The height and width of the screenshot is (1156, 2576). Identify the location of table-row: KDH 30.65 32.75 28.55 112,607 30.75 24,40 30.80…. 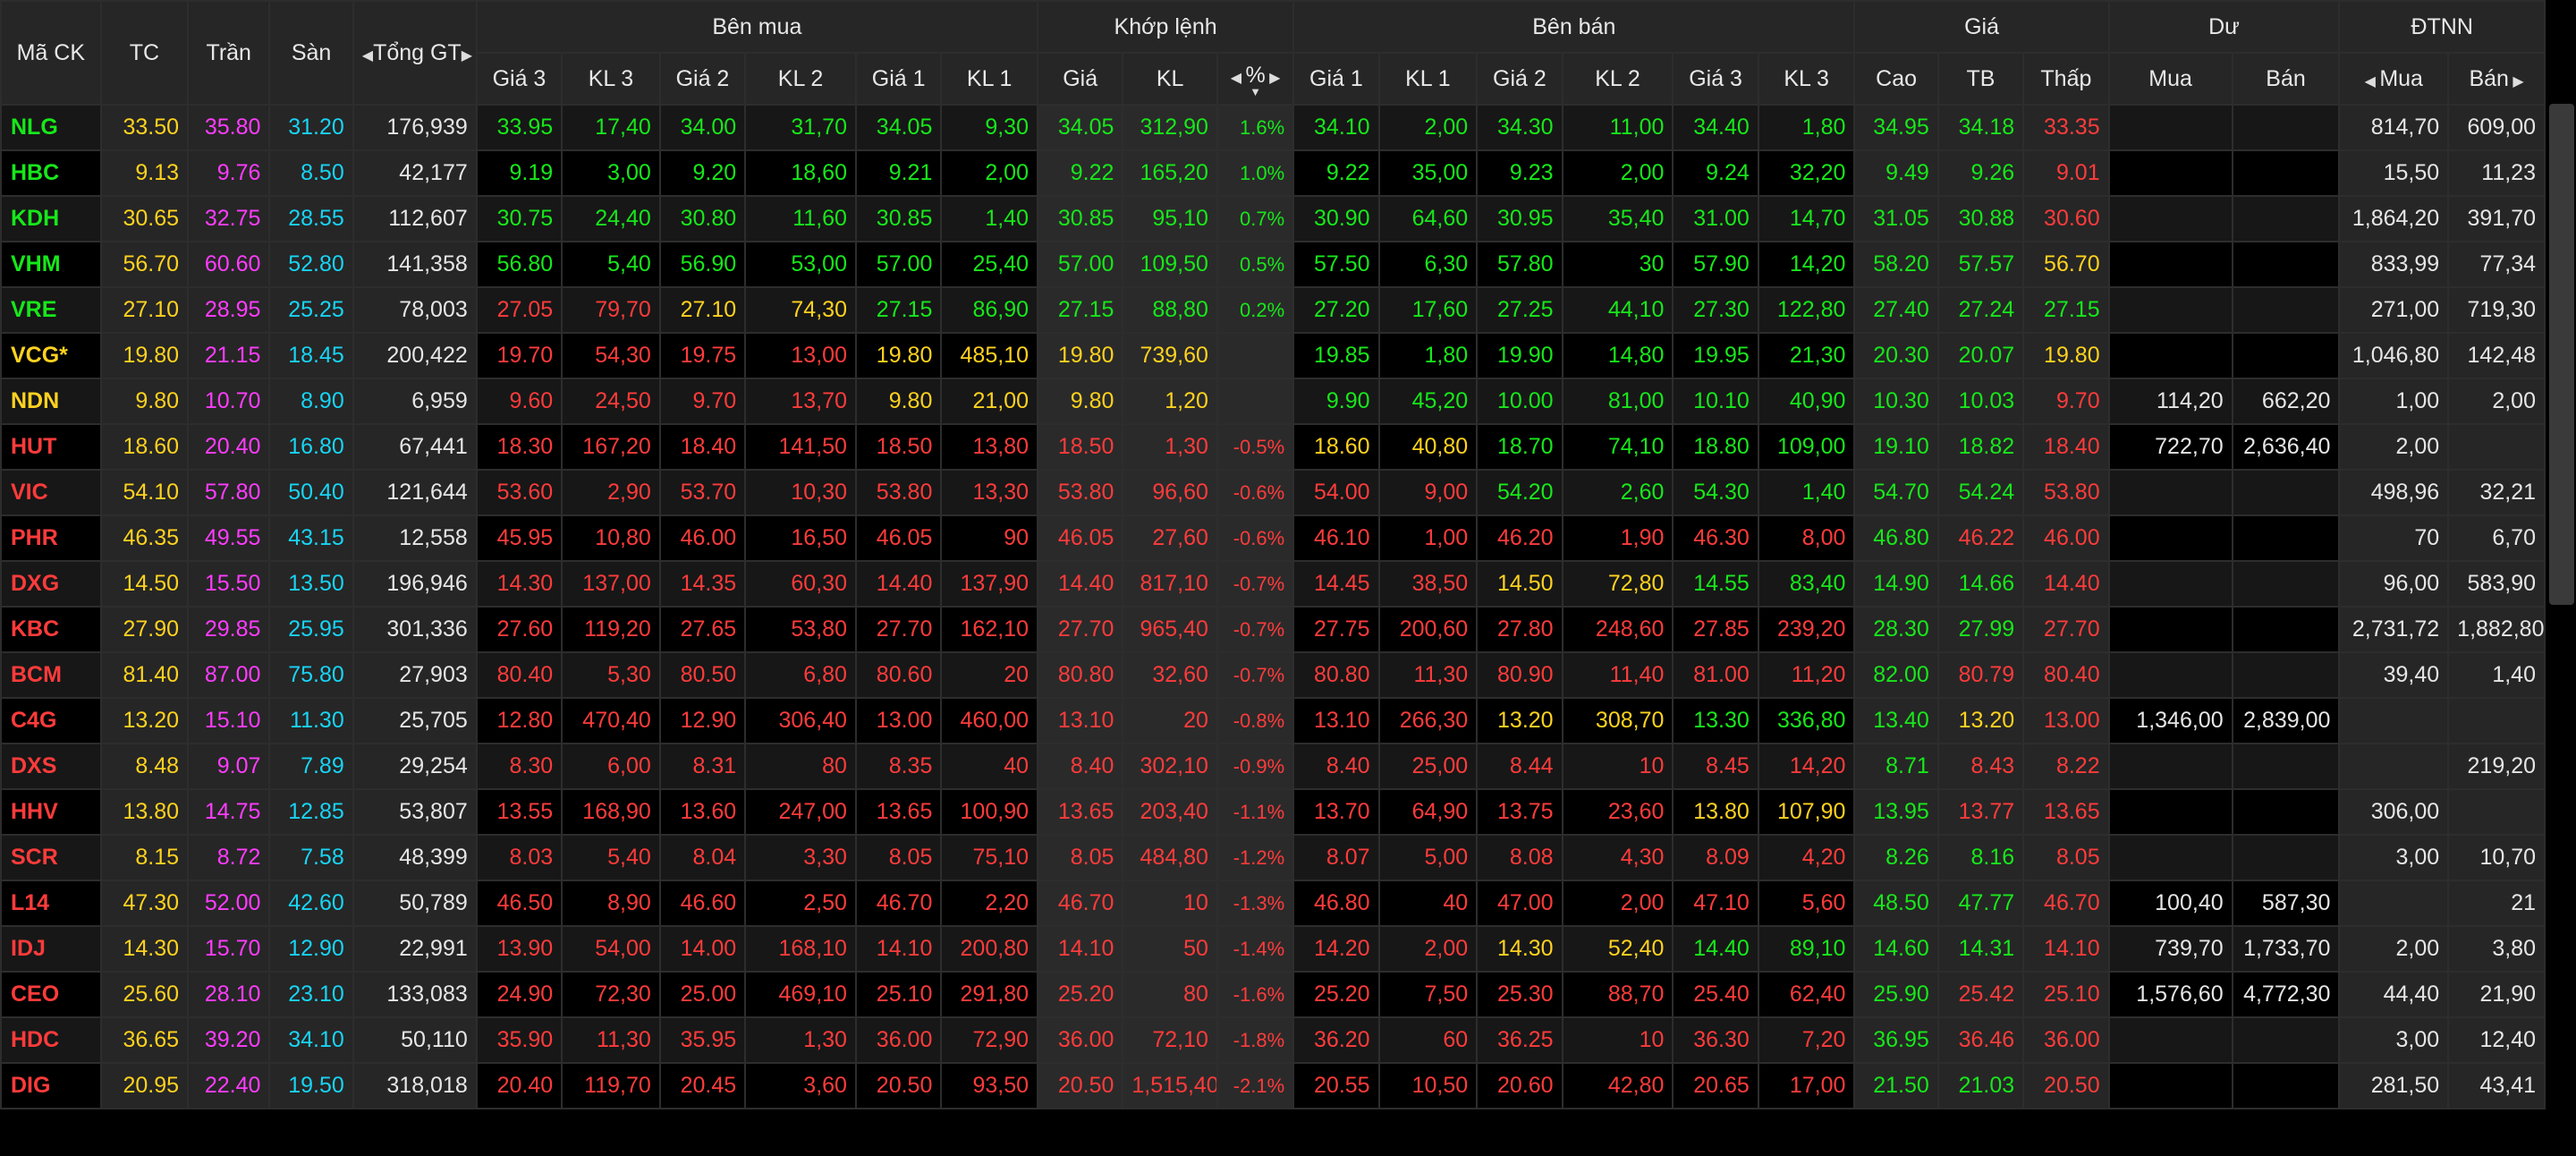
(1273, 218).